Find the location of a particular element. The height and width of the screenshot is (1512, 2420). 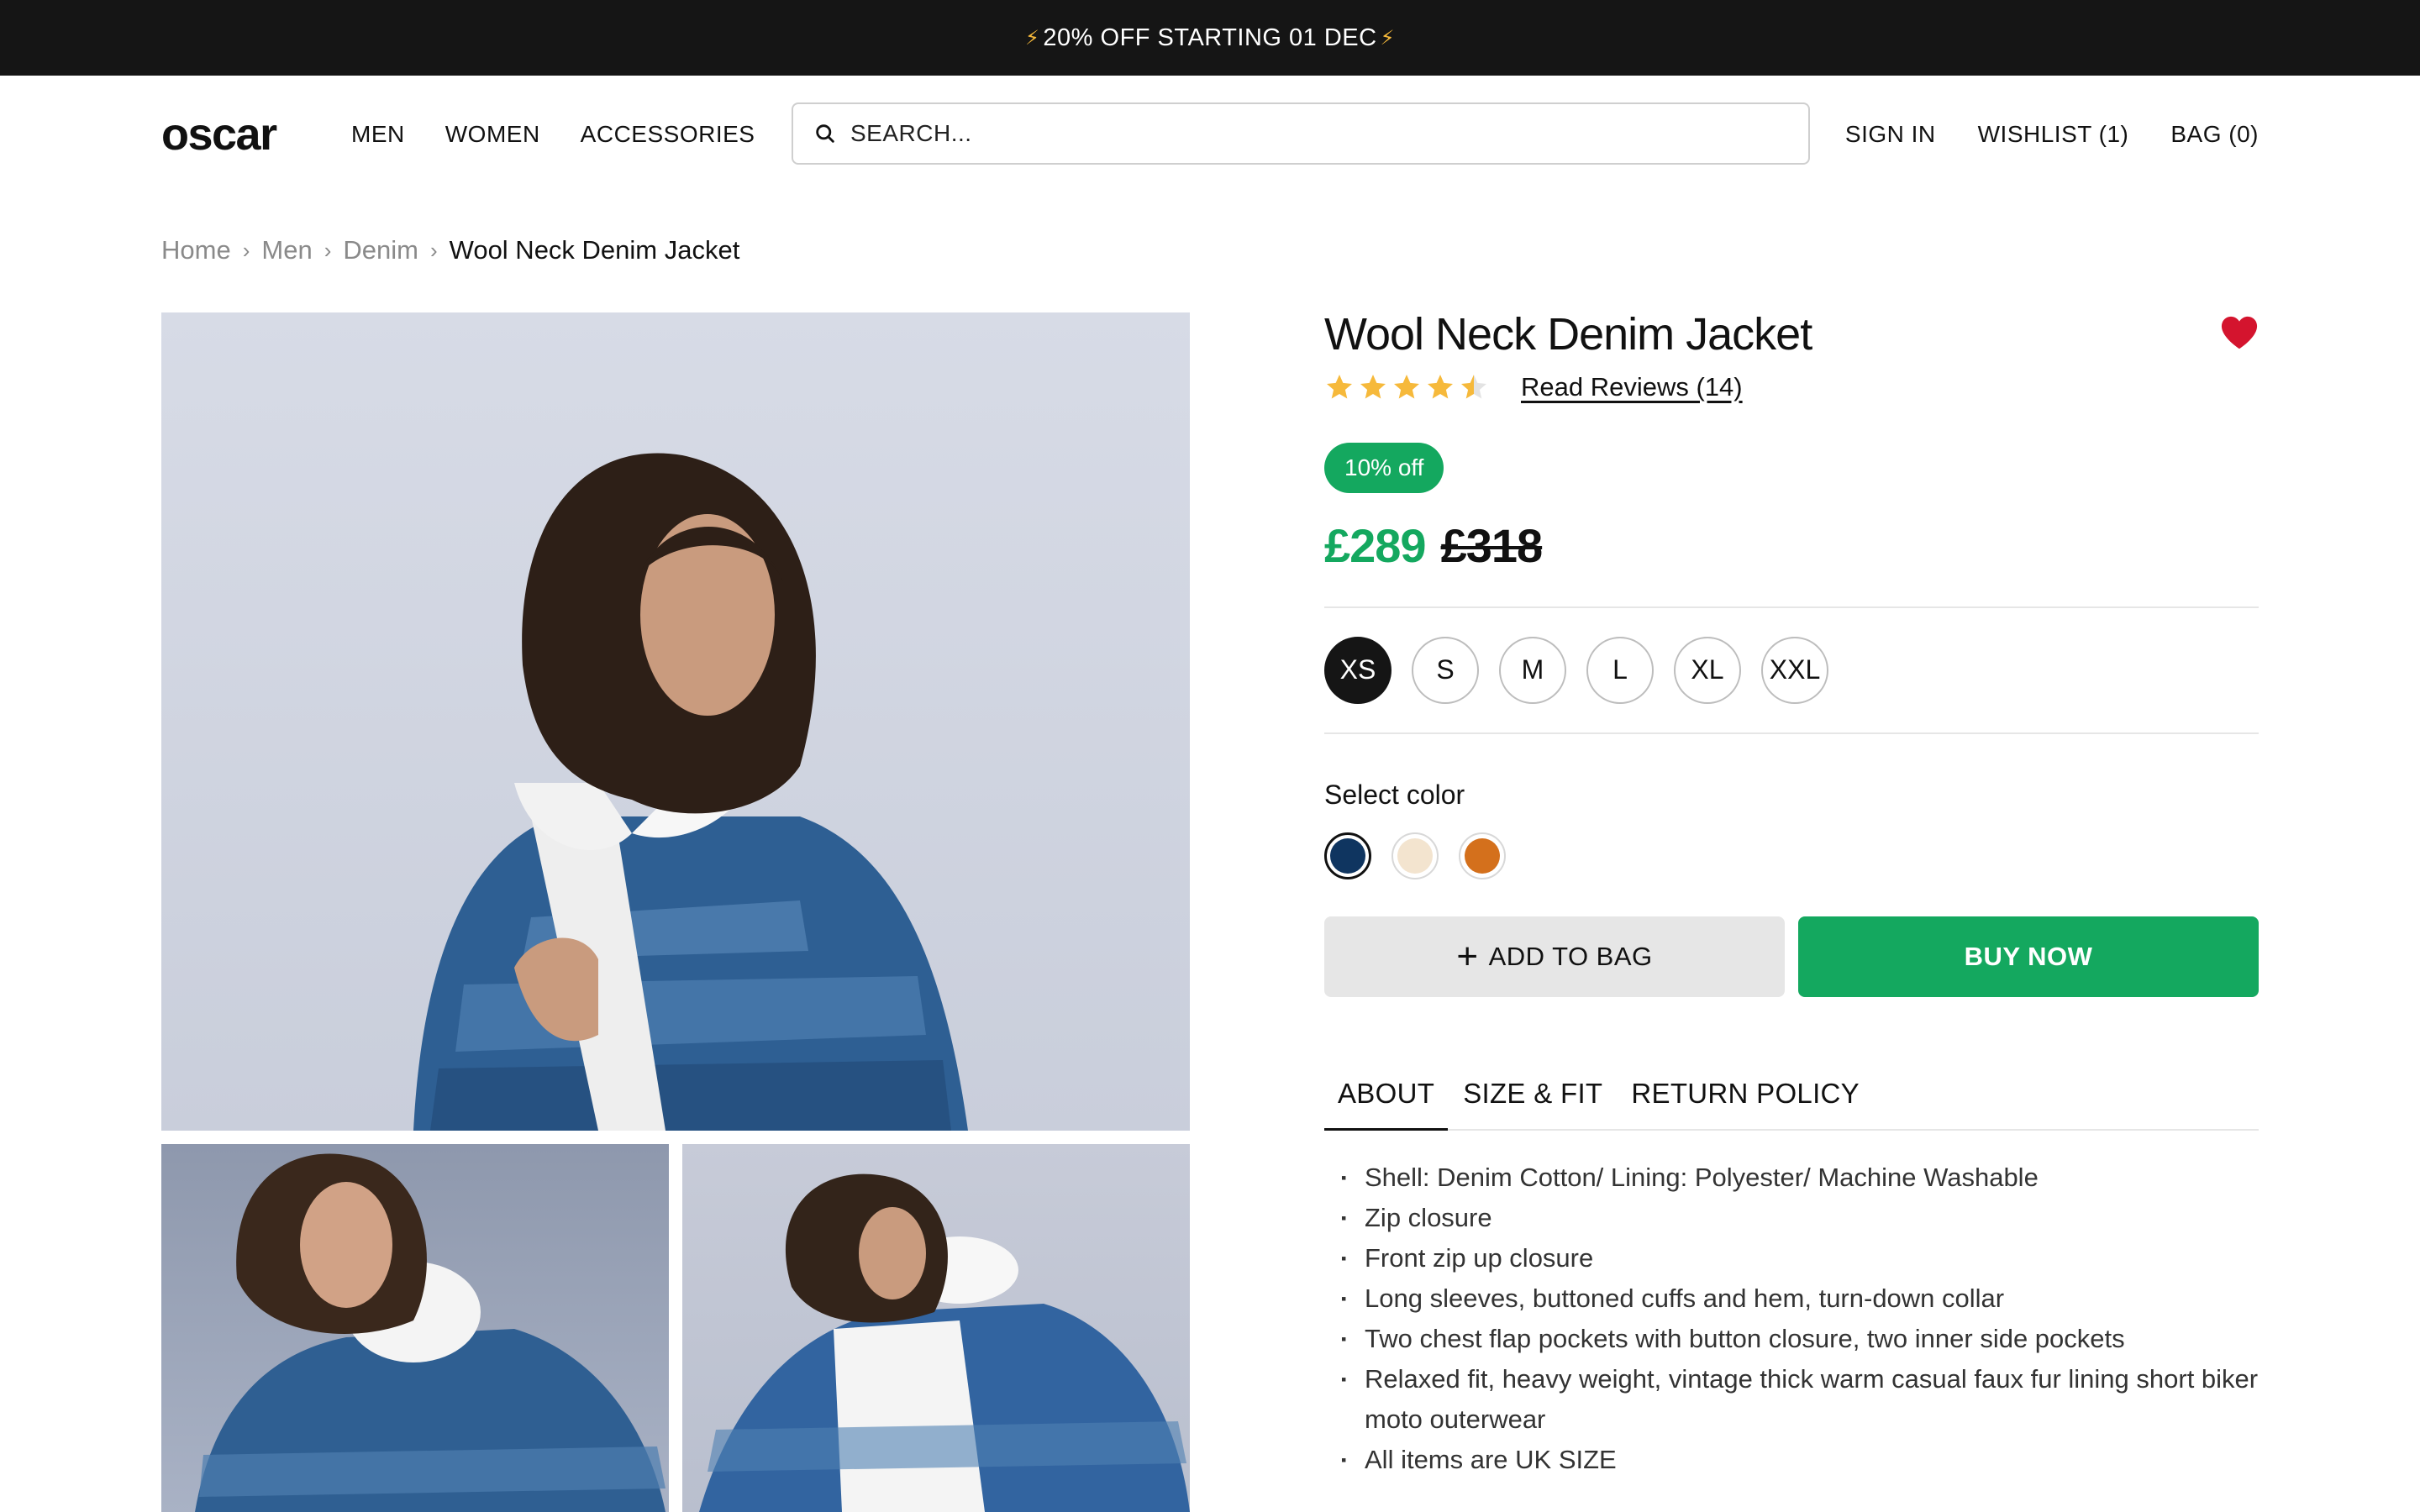

sale-price: £289 is located at coordinates (1376, 545).